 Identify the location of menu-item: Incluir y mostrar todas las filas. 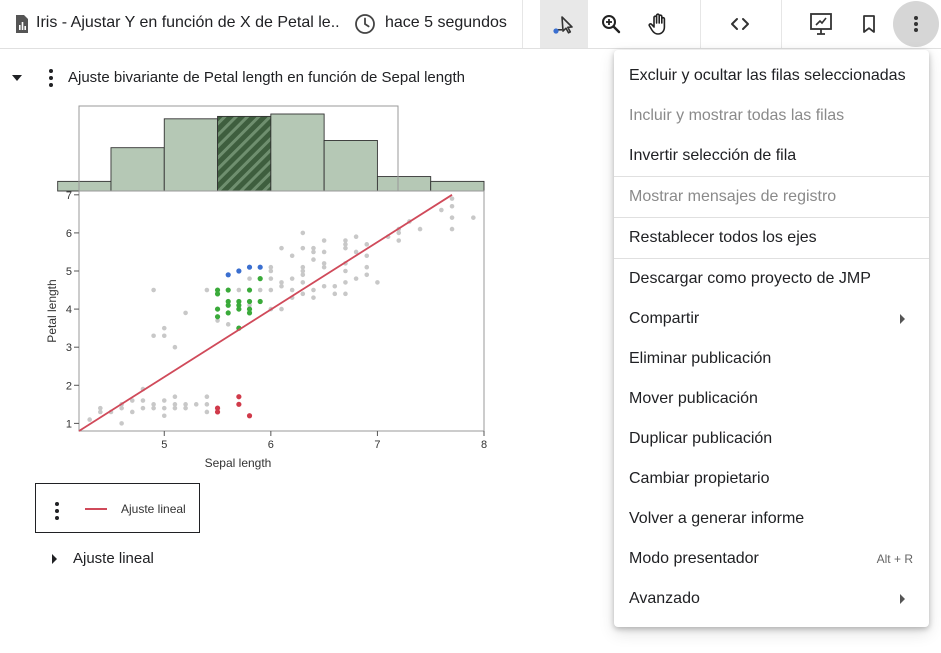
(771, 116).